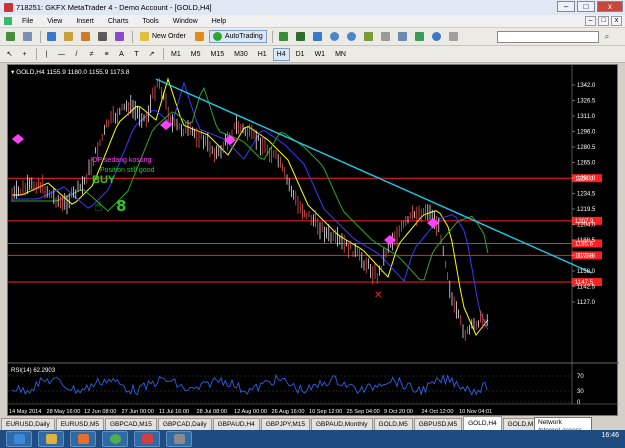 This screenshot has height=448, width=625. Describe the element at coordinates (46, 54) in the screenshot. I see `vertical-line-icon: |` at that location.